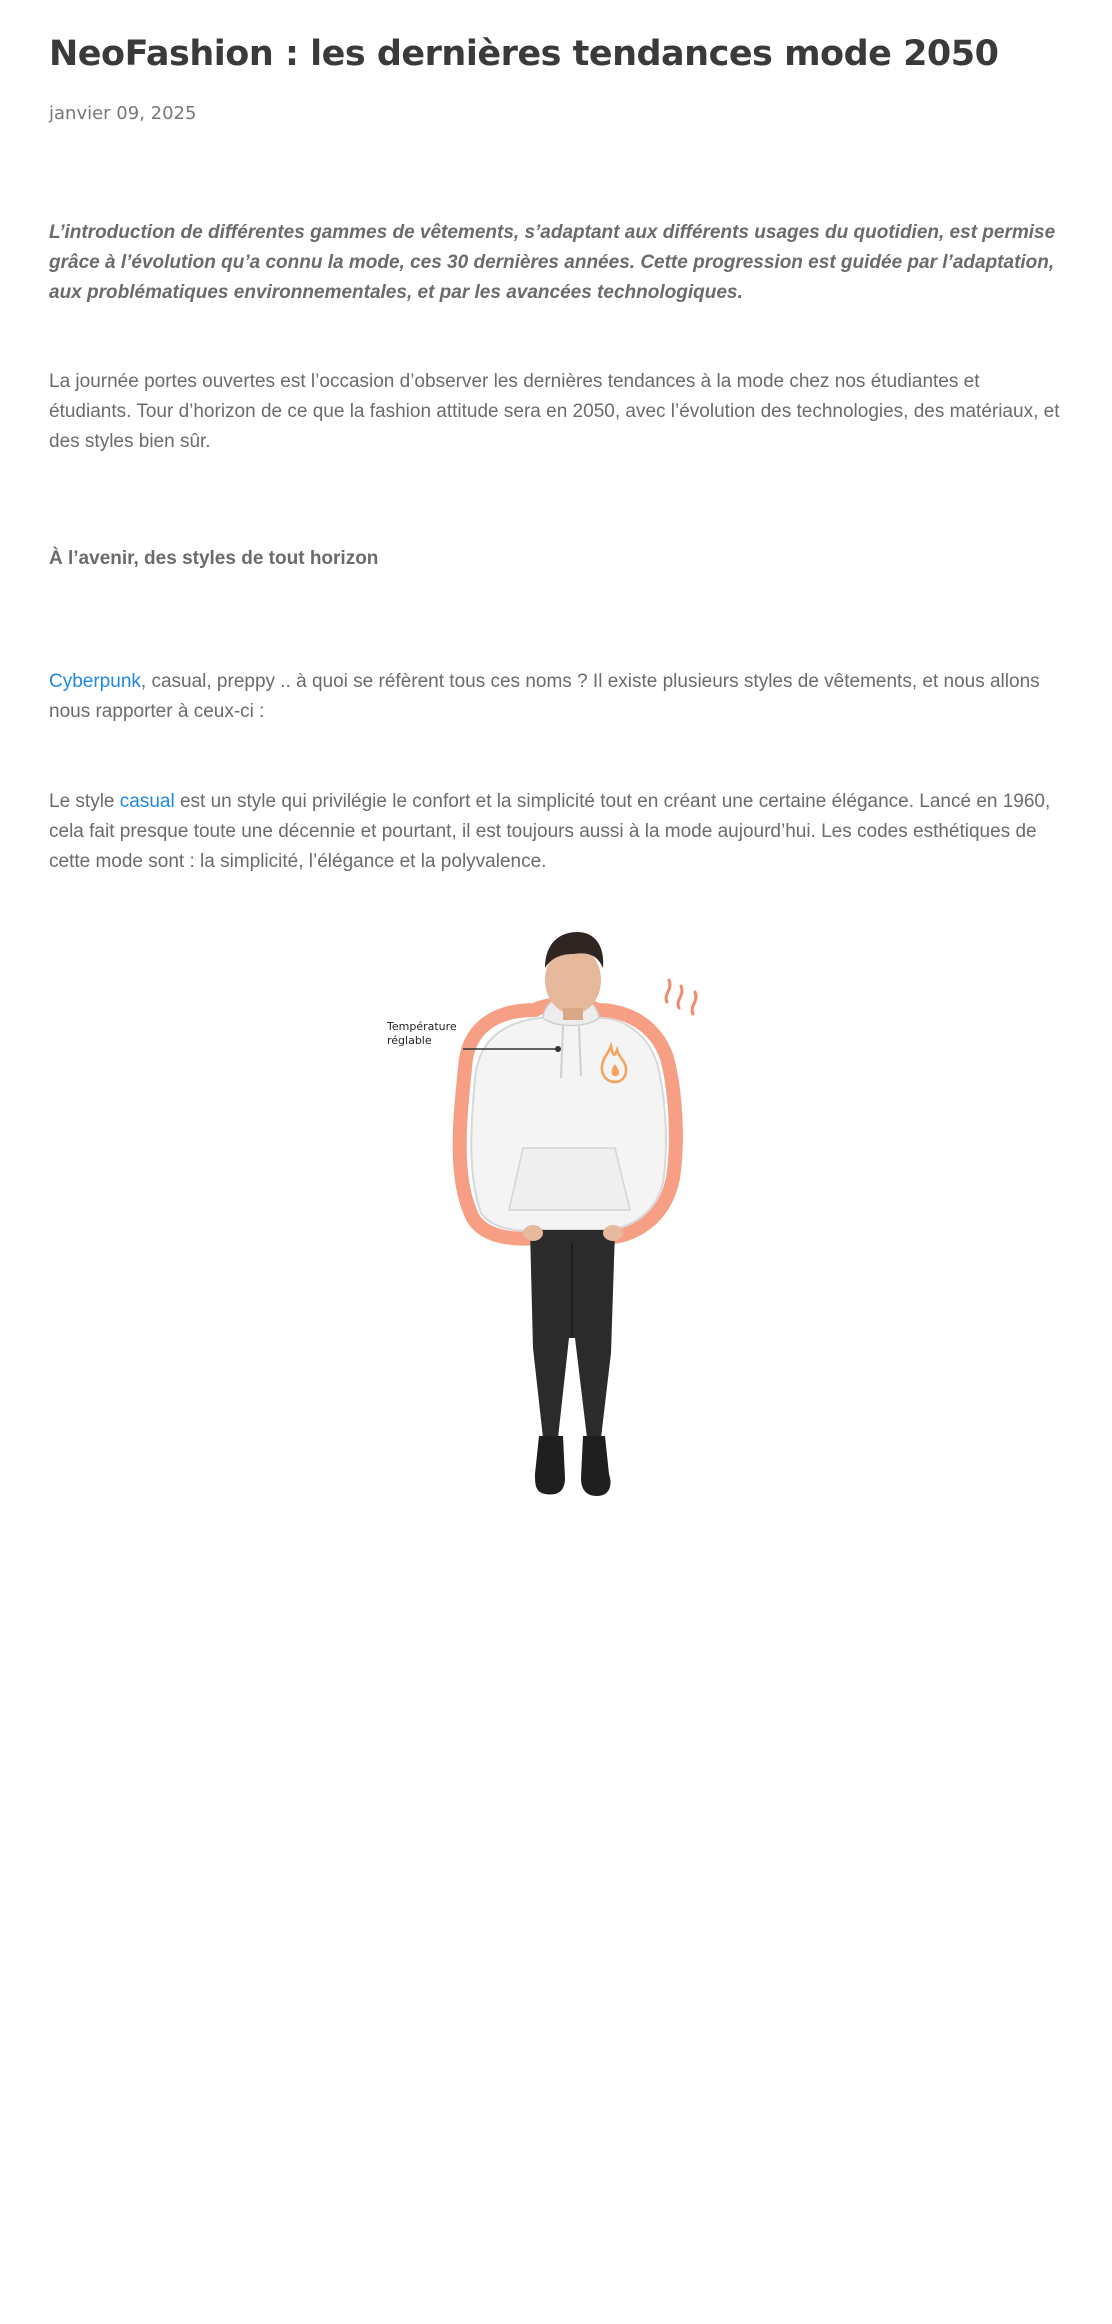 Image resolution: width=1112 pixels, height=2324 pixels. I want to click on hoodie-illustration: Température réglable, so click(550, 1223).